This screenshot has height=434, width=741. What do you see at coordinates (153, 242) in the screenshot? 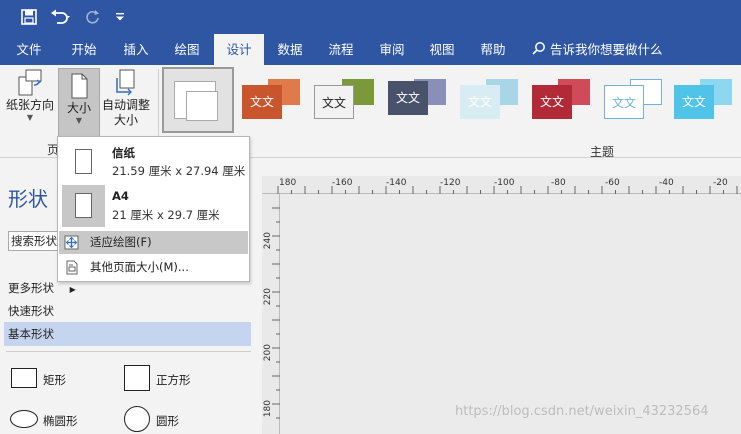
I see `fit-drawing-option: 适应绘图(F)` at bounding box center [153, 242].